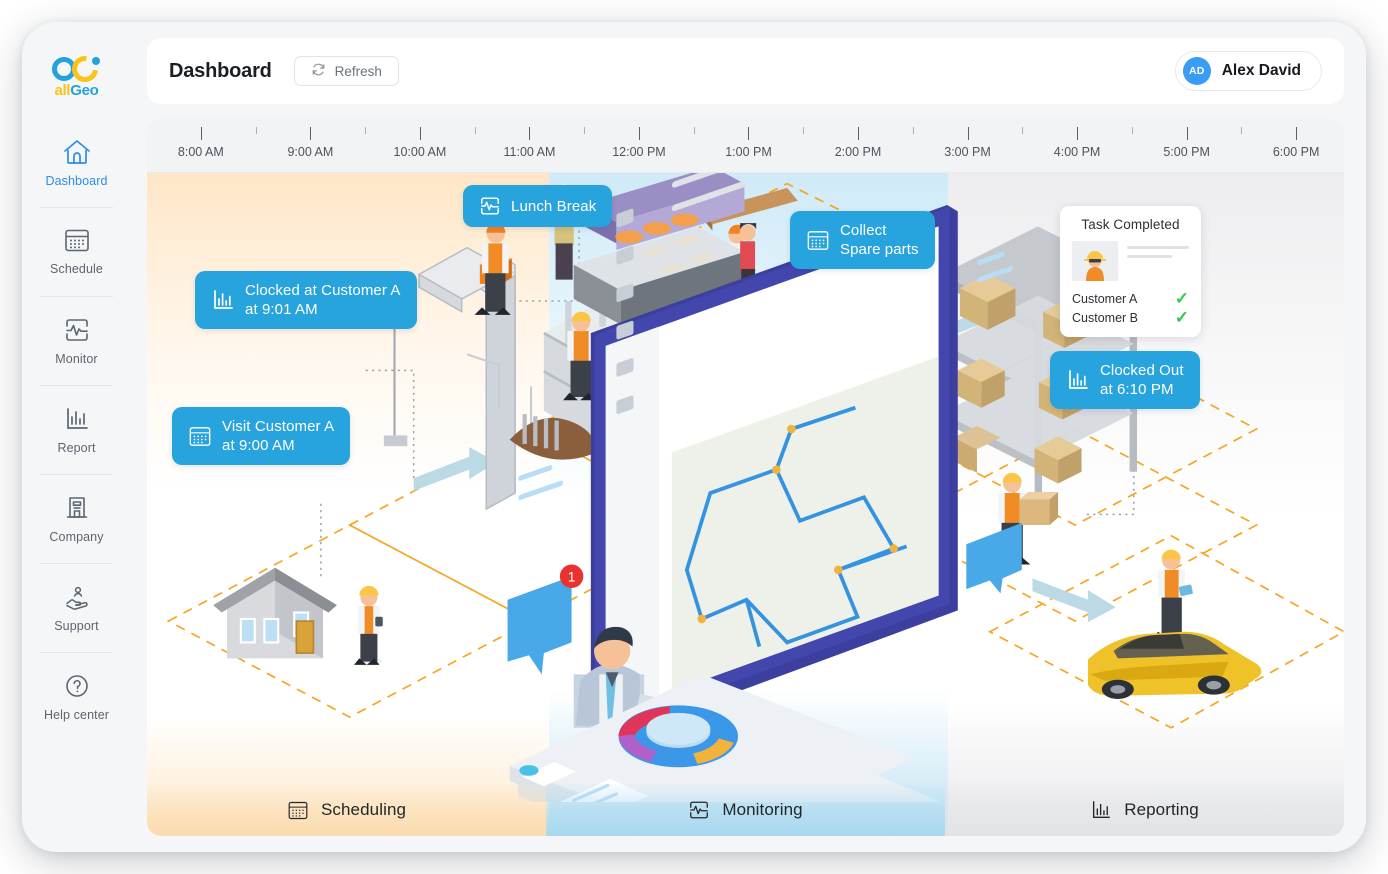 This screenshot has width=1388, height=874. Describe the element at coordinates (639, 152) in the screenshot. I see `timeline-tick-label: 12:00 PM` at that location.